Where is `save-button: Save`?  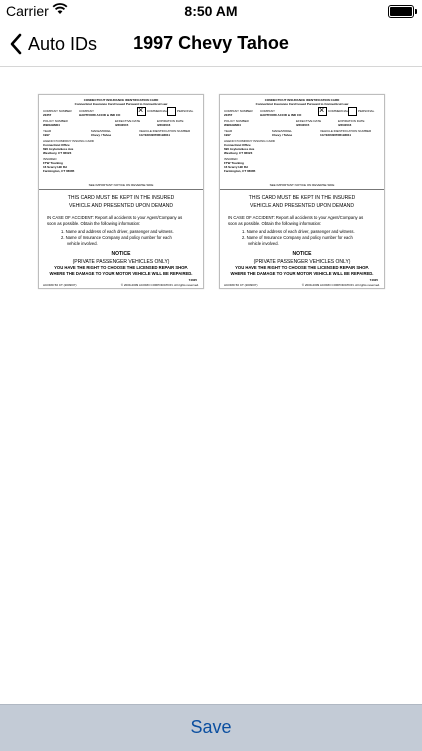 save-button: Save is located at coordinates (211, 727).